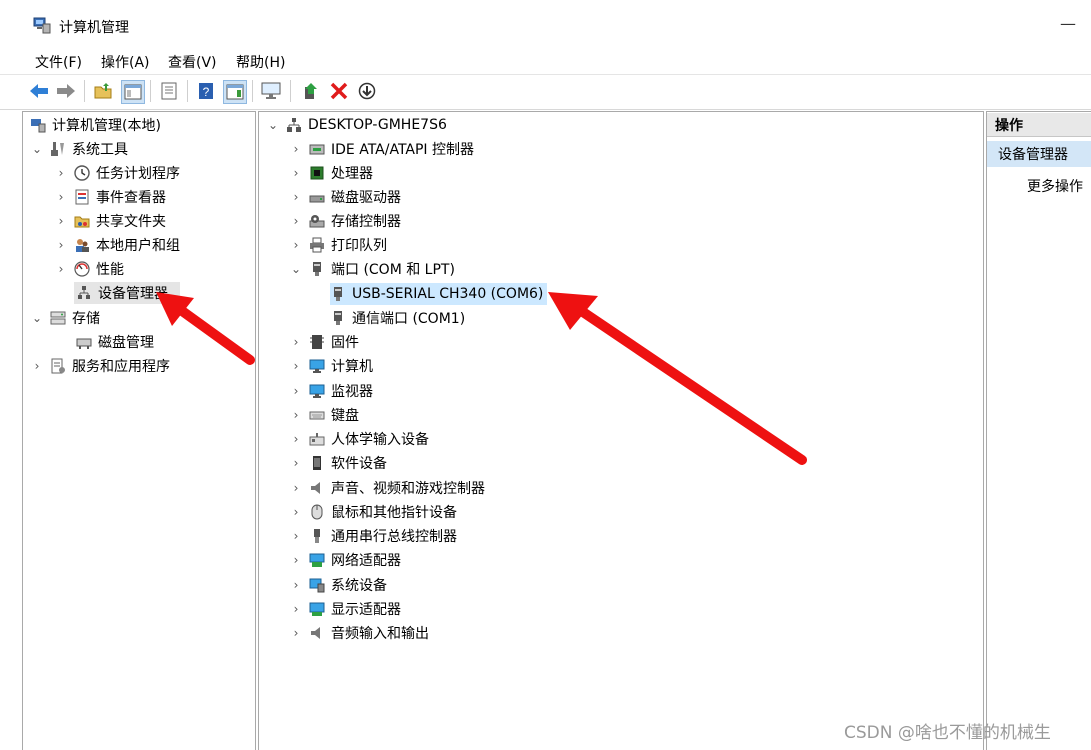  Describe the element at coordinates (359, 439) in the screenshot. I see `device-category: › 人体学输入设备` at that location.